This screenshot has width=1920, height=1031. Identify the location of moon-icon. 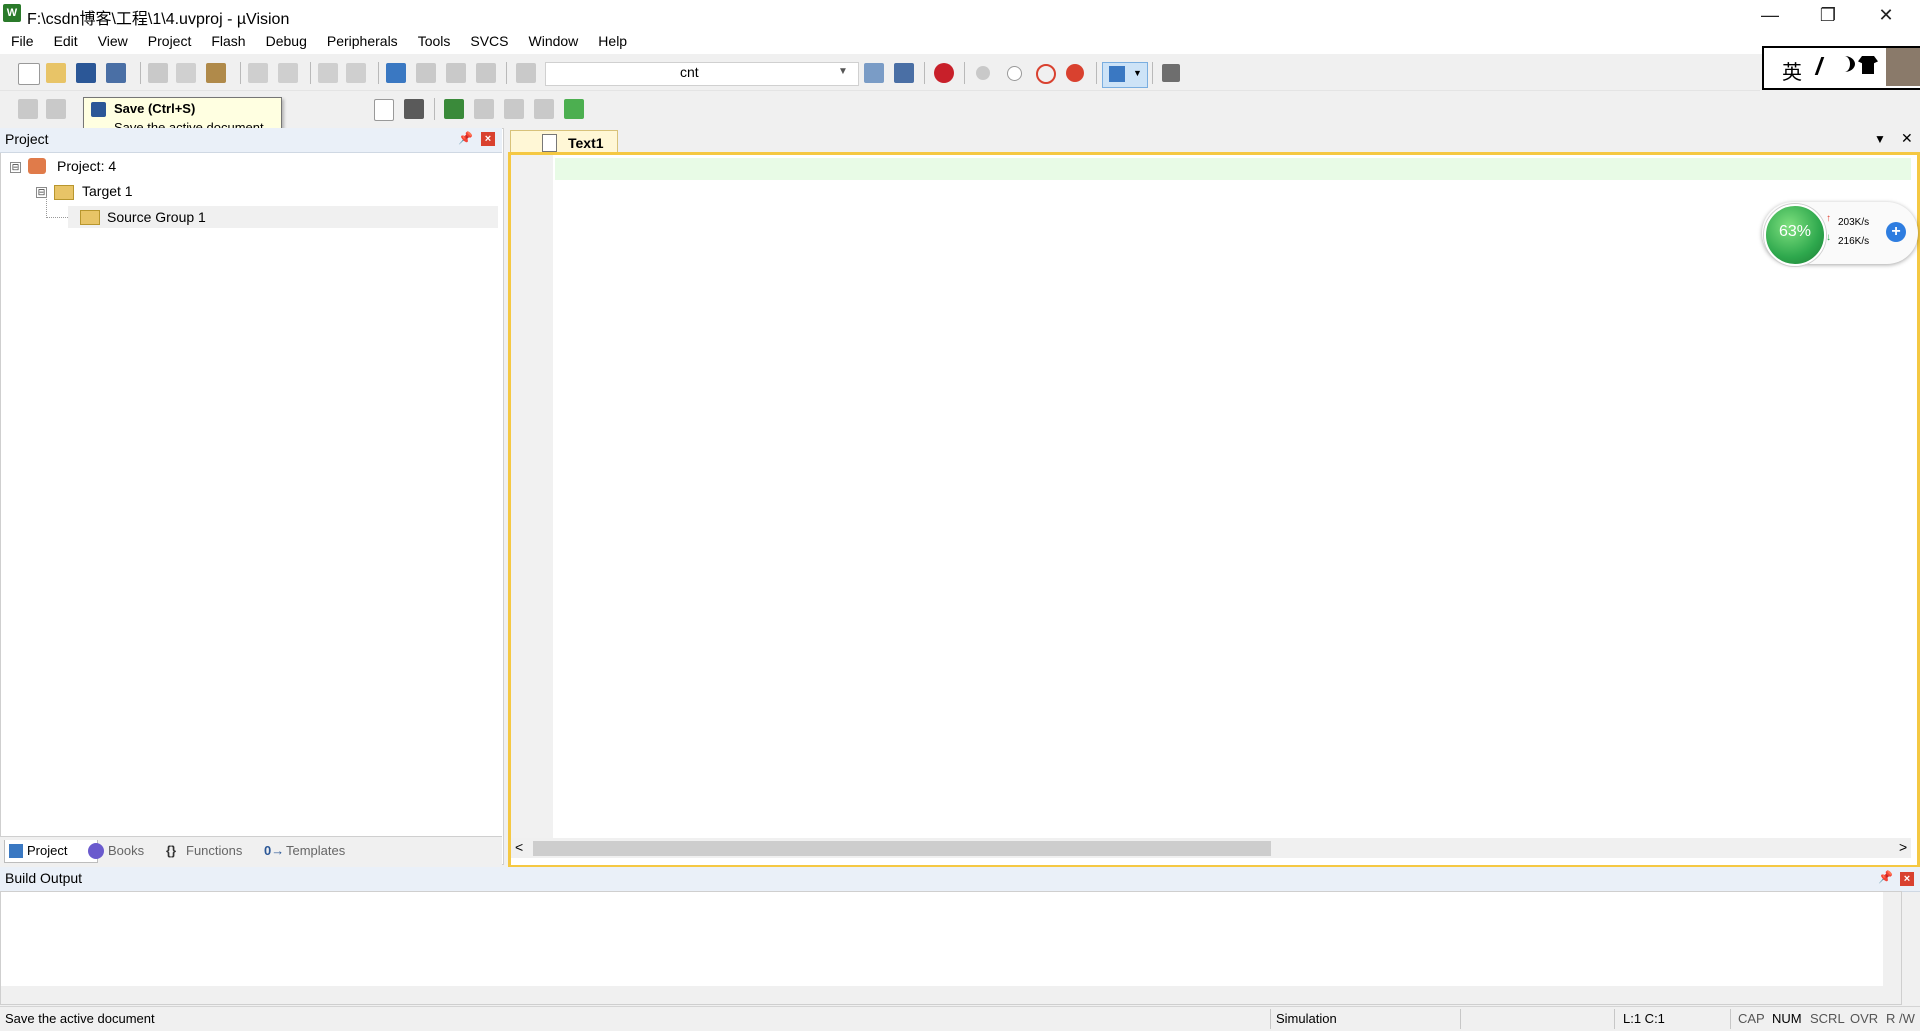
(1844, 64).